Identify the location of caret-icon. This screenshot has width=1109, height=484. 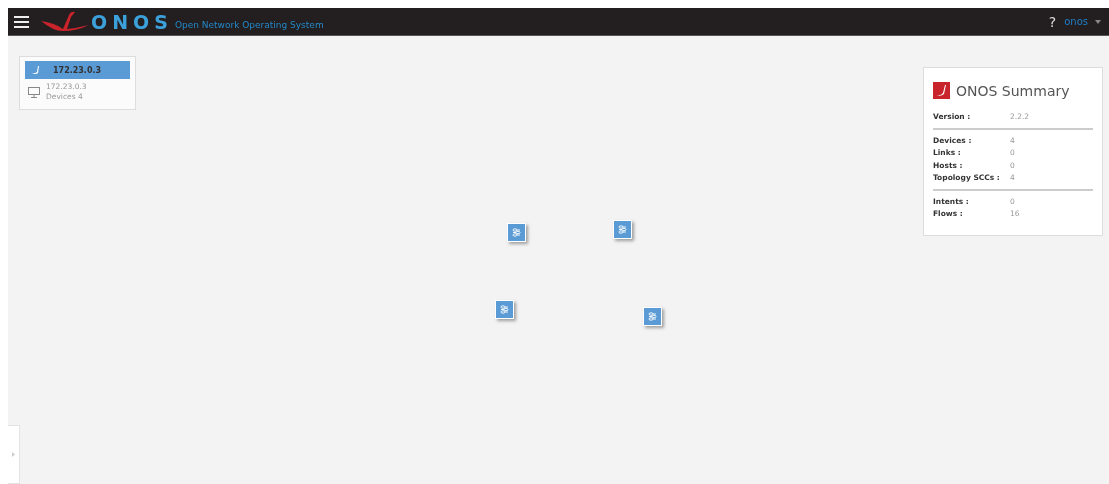
(1098, 21).